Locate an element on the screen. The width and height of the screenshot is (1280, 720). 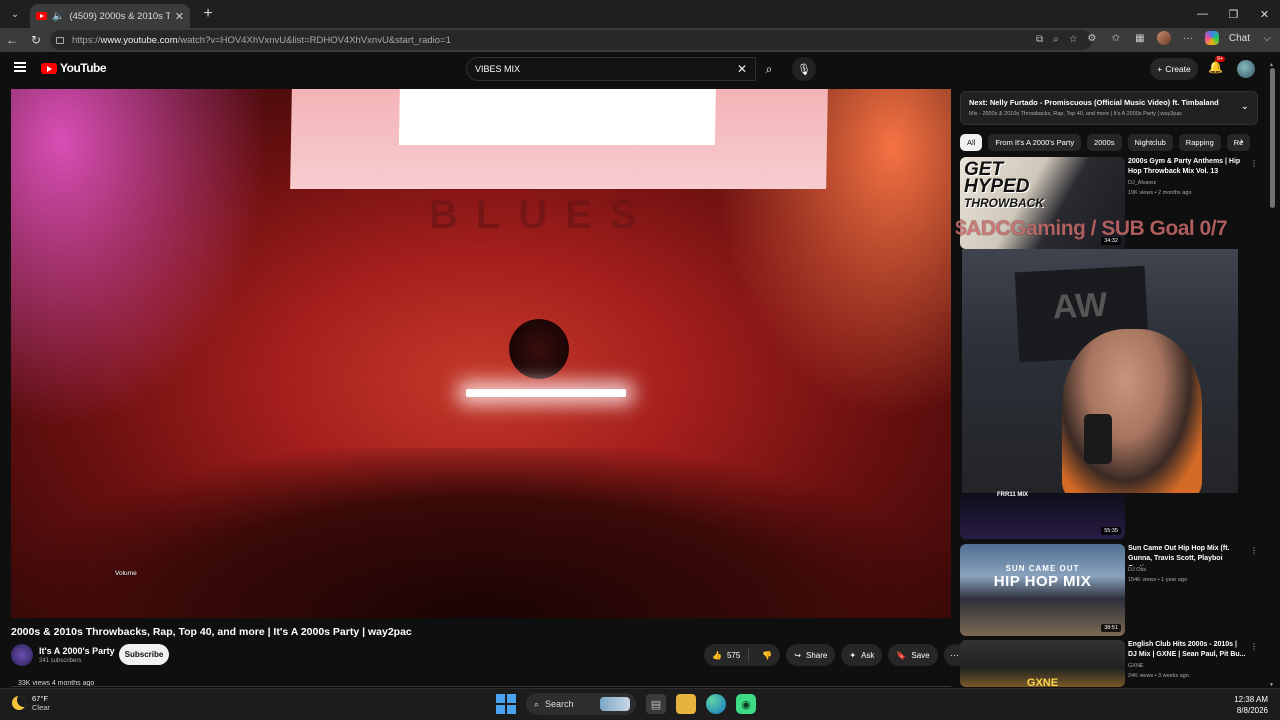
search-icon: ⌕ is located at coordinates (769, 68).